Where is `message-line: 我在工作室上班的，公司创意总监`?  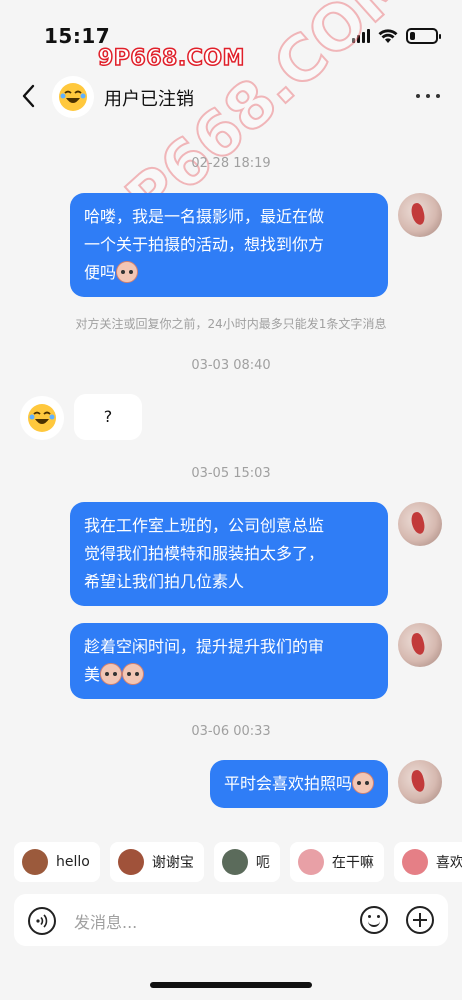
message-line: 我在工作室上班的，公司创意总监 is located at coordinates (204, 525).